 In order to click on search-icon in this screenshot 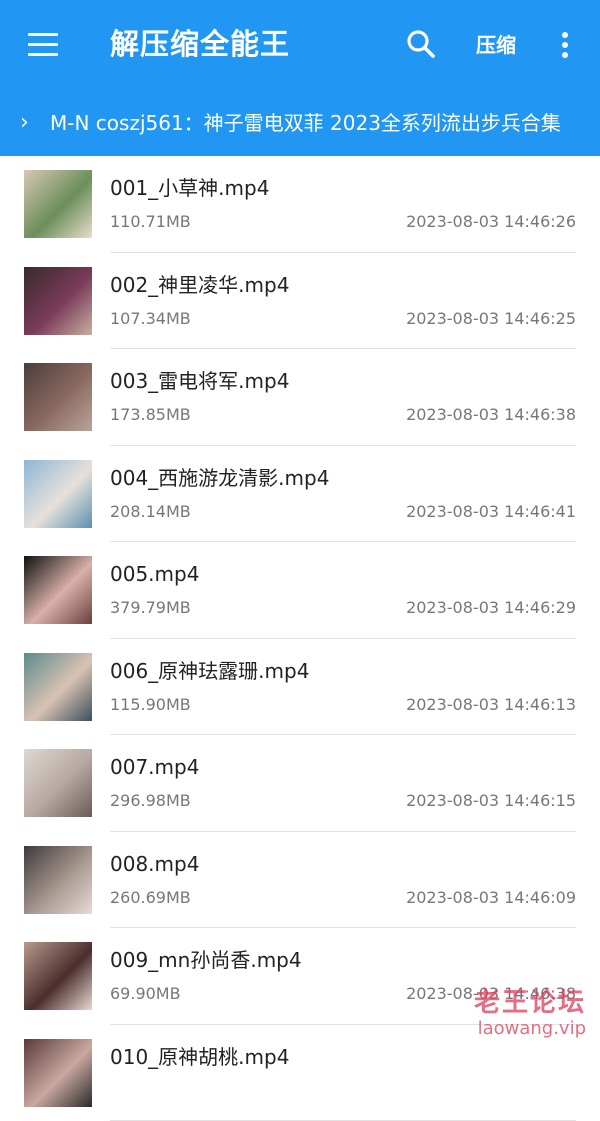, I will do `click(421, 44)`.